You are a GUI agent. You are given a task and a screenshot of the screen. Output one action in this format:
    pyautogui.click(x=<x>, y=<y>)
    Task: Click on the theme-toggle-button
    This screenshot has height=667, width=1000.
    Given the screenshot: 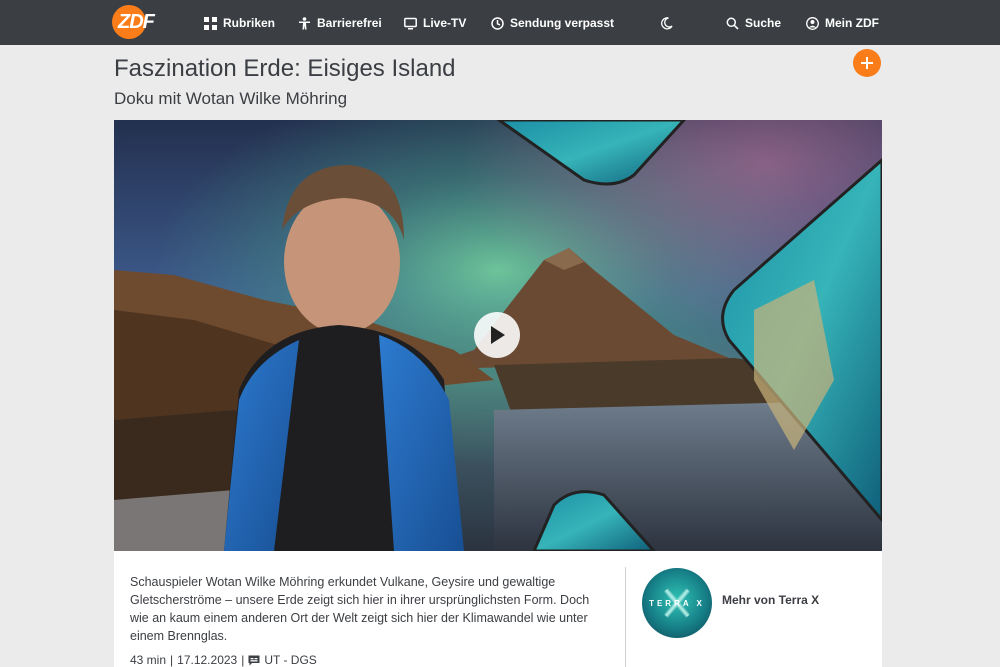 What is the action you would take?
    pyautogui.click(x=666, y=23)
    